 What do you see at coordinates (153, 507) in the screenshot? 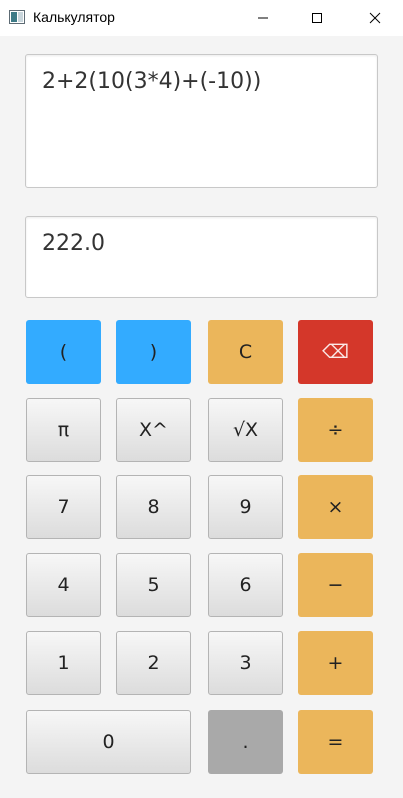
I see `digit-8-button: 8` at bounding box center [153, 507].